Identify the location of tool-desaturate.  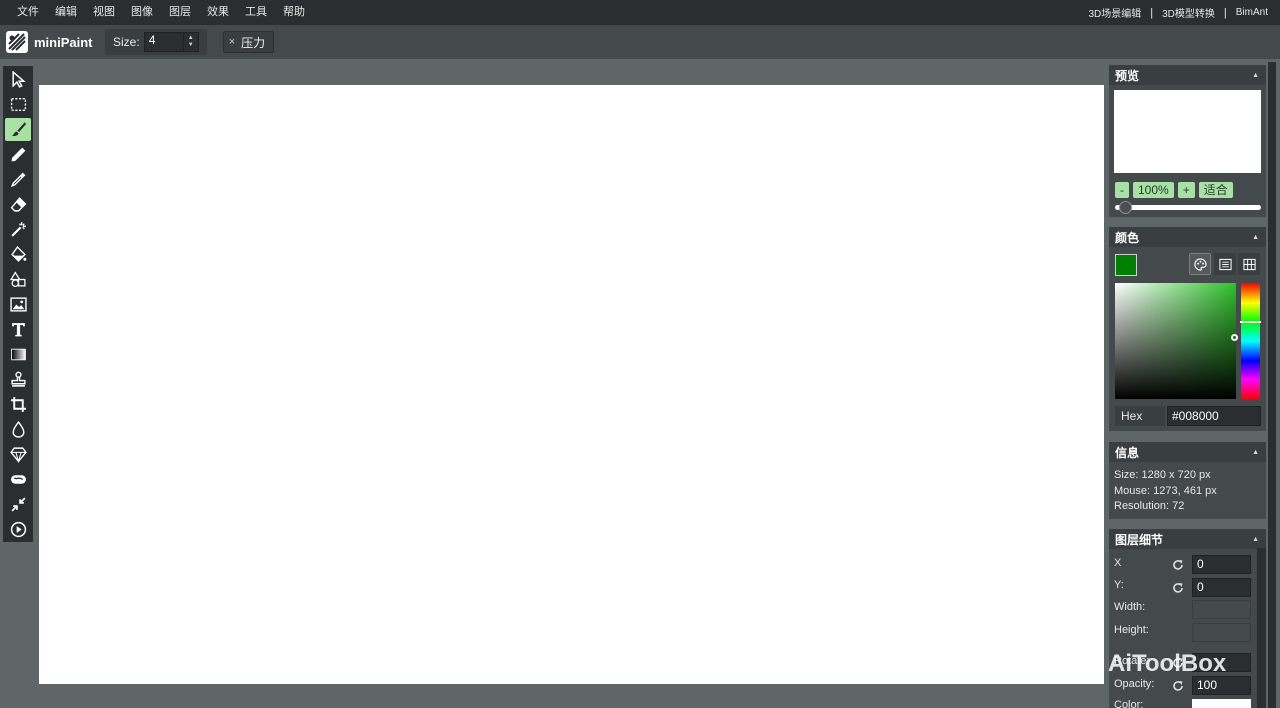
(18, 479).